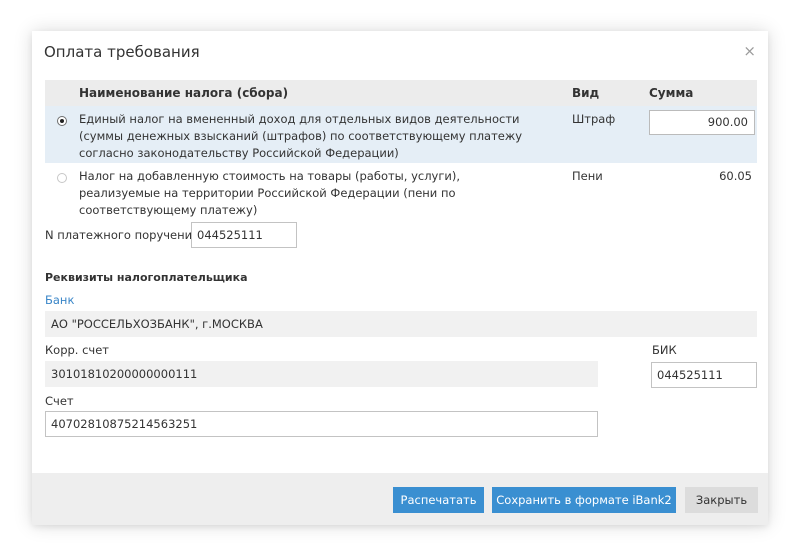 Image resolution: width=800 pixels, height=559 pixels. Describe the element at coordinates (59, 401) in the screenshot. I see `account-label: Счет` at that location.